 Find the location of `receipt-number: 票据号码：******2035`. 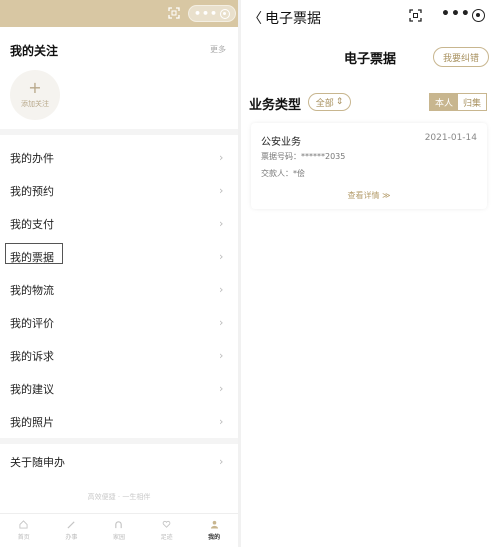

receipt-number: 票据号码：******2035 is located at coordinates (303, 156).